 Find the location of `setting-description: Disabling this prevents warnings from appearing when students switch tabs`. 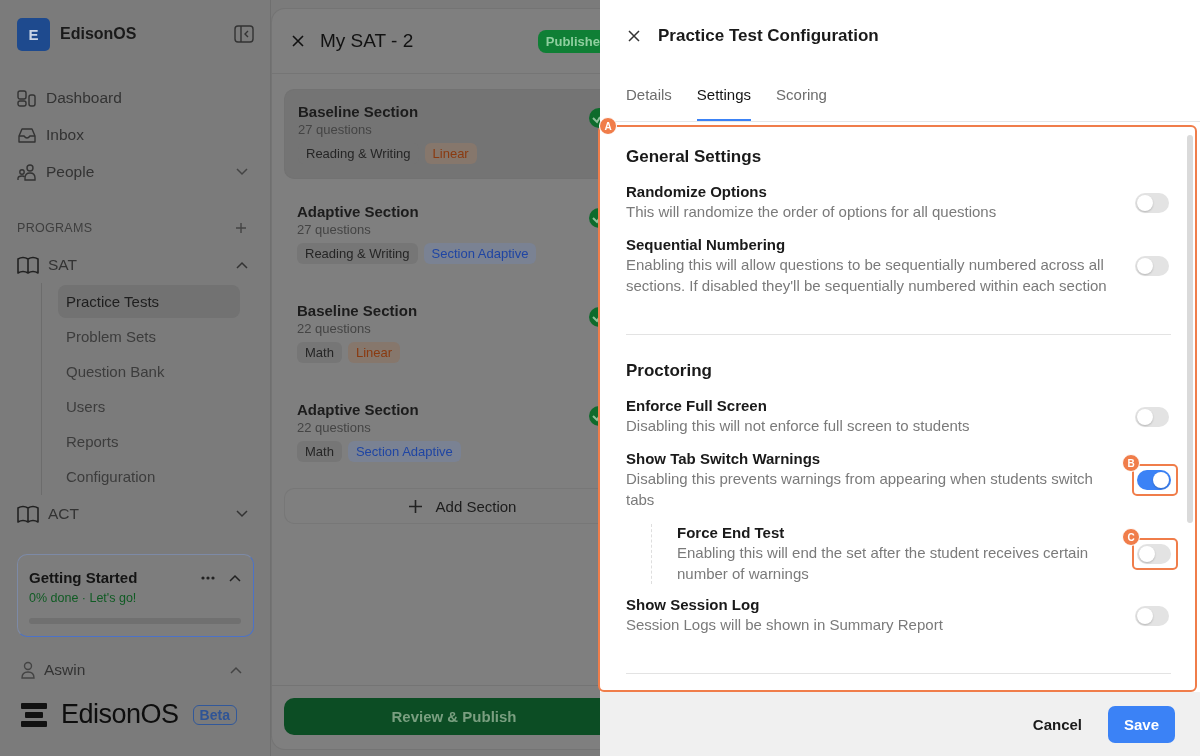

setting-description: Disabling this prevents warnings from appearing when students switch tabs is located at coordinates (860, 489).